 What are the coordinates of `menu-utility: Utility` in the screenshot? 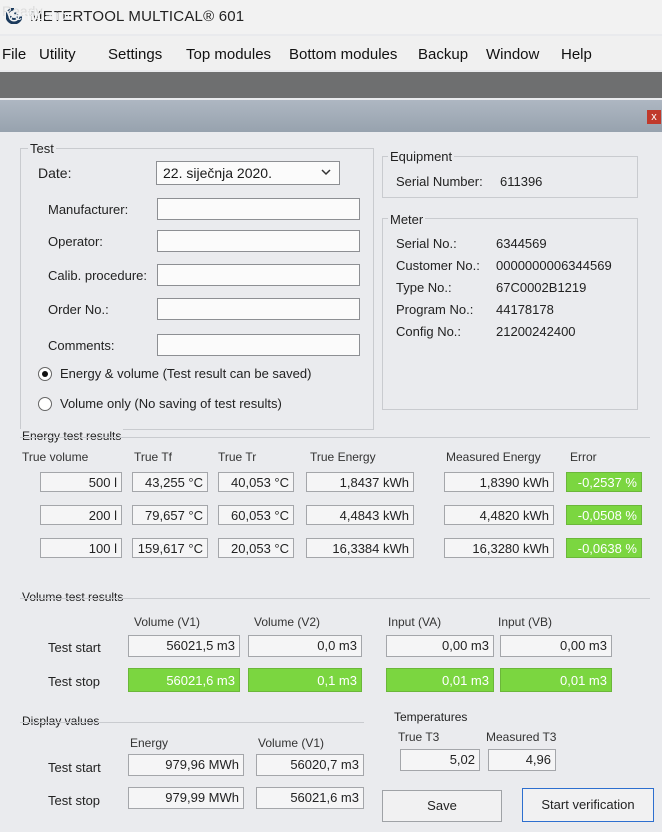 It's located at (57, 54).